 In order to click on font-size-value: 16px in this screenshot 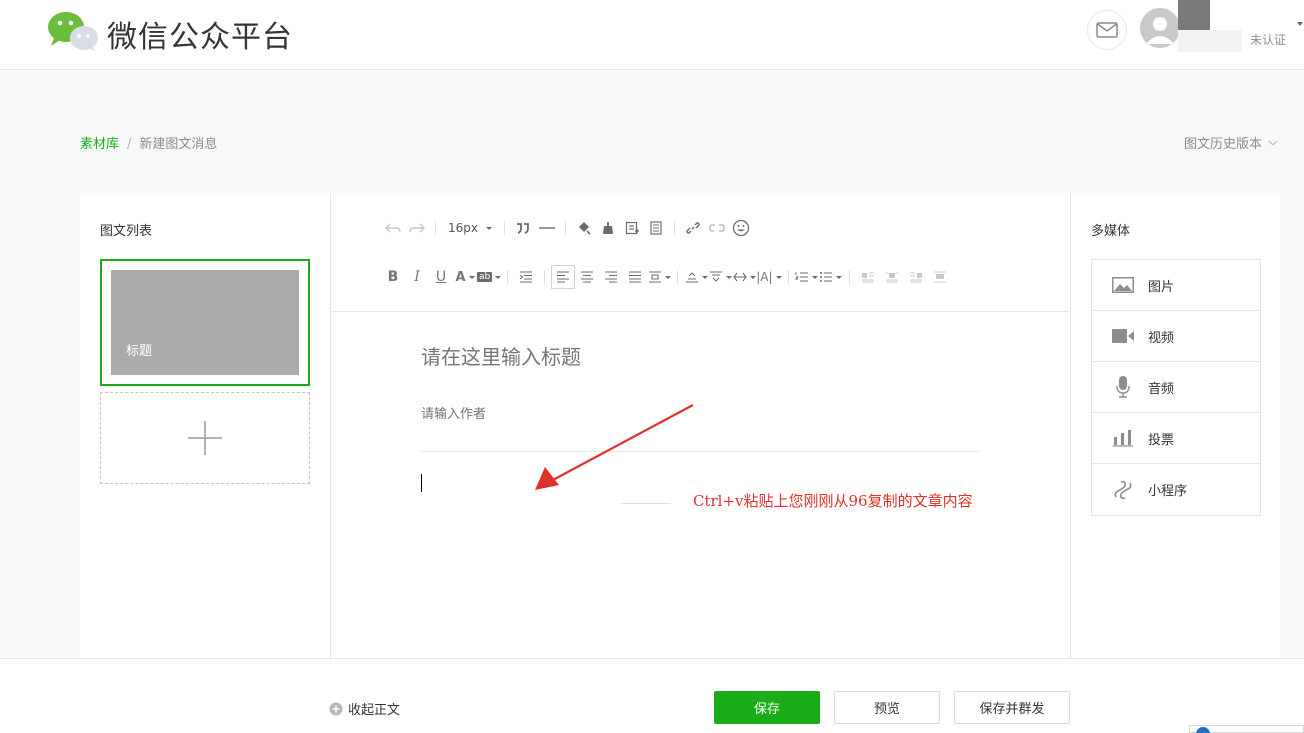, I will do `click(463, 228)`.